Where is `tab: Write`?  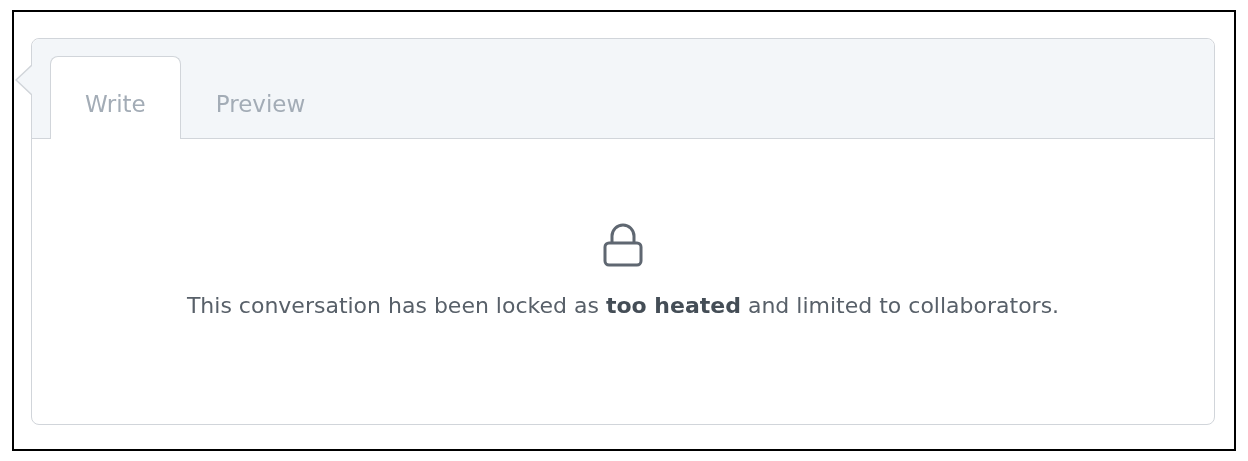
tab: Write is located at coordinates (115, 97).